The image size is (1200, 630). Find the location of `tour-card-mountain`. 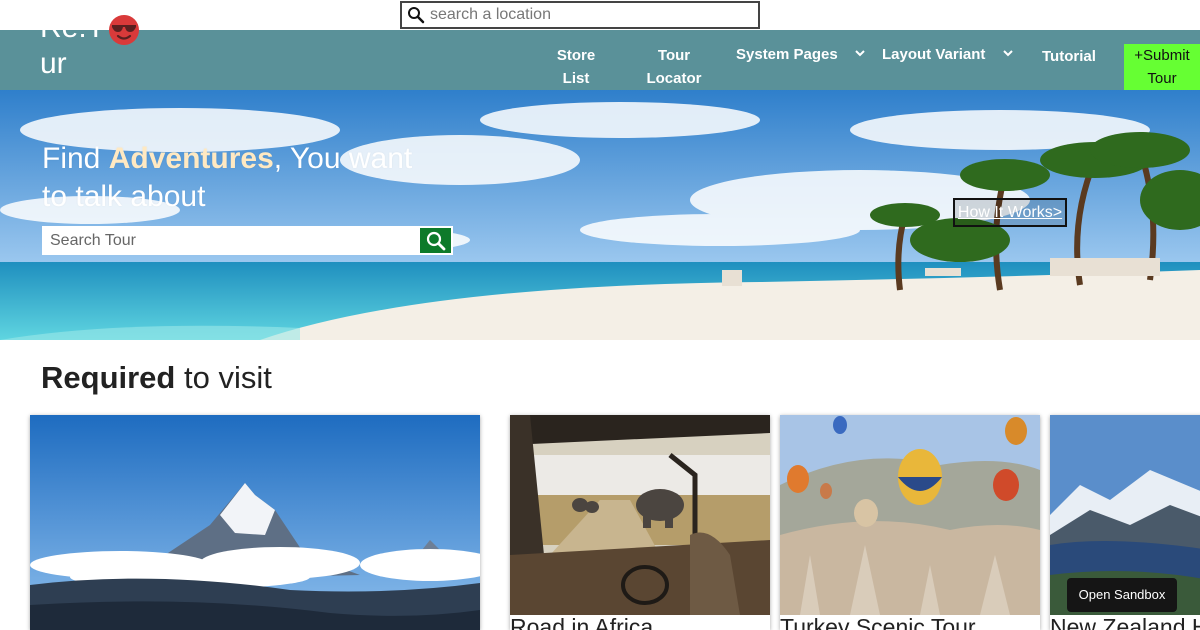

tour-card-mountain is located at coordinates (255, 522).